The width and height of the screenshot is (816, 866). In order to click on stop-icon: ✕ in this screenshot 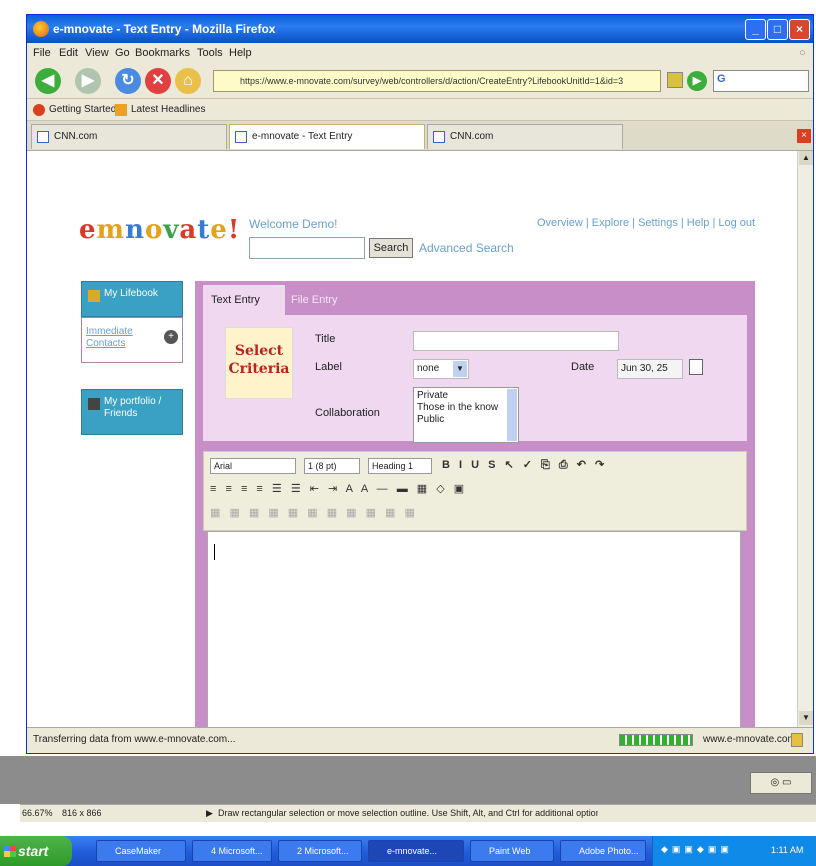, I will do `click(158, 81)`.